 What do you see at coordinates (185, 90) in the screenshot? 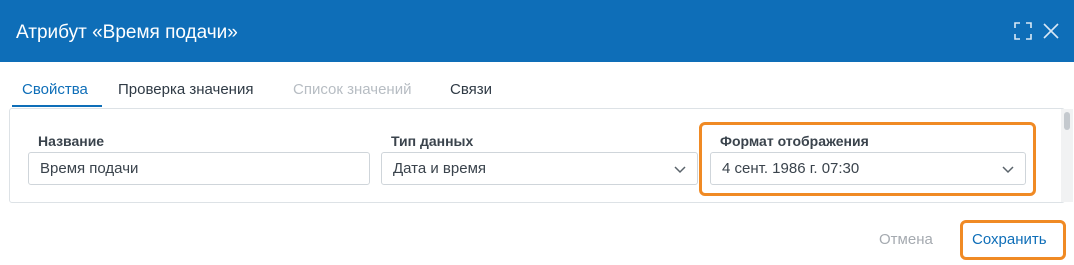
I see `tab-value-check: Проверка значения` at bounding box center [185, 90].